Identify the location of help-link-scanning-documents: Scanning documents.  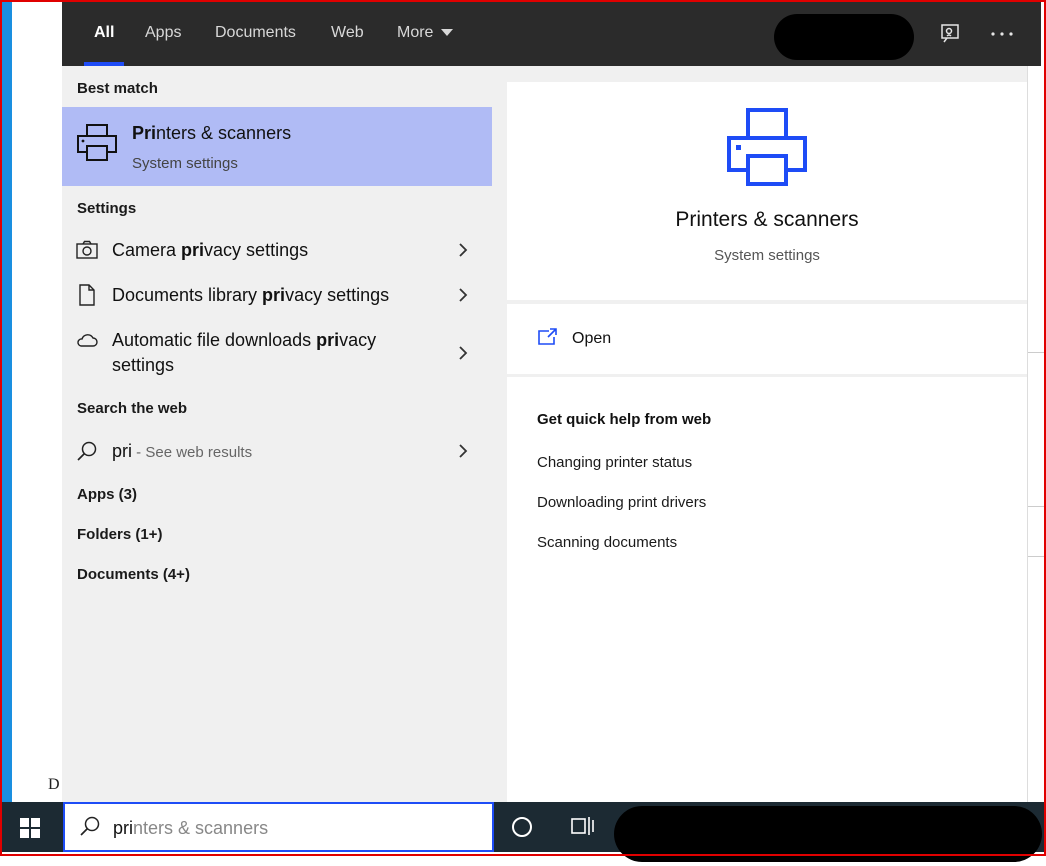
(607, 542).